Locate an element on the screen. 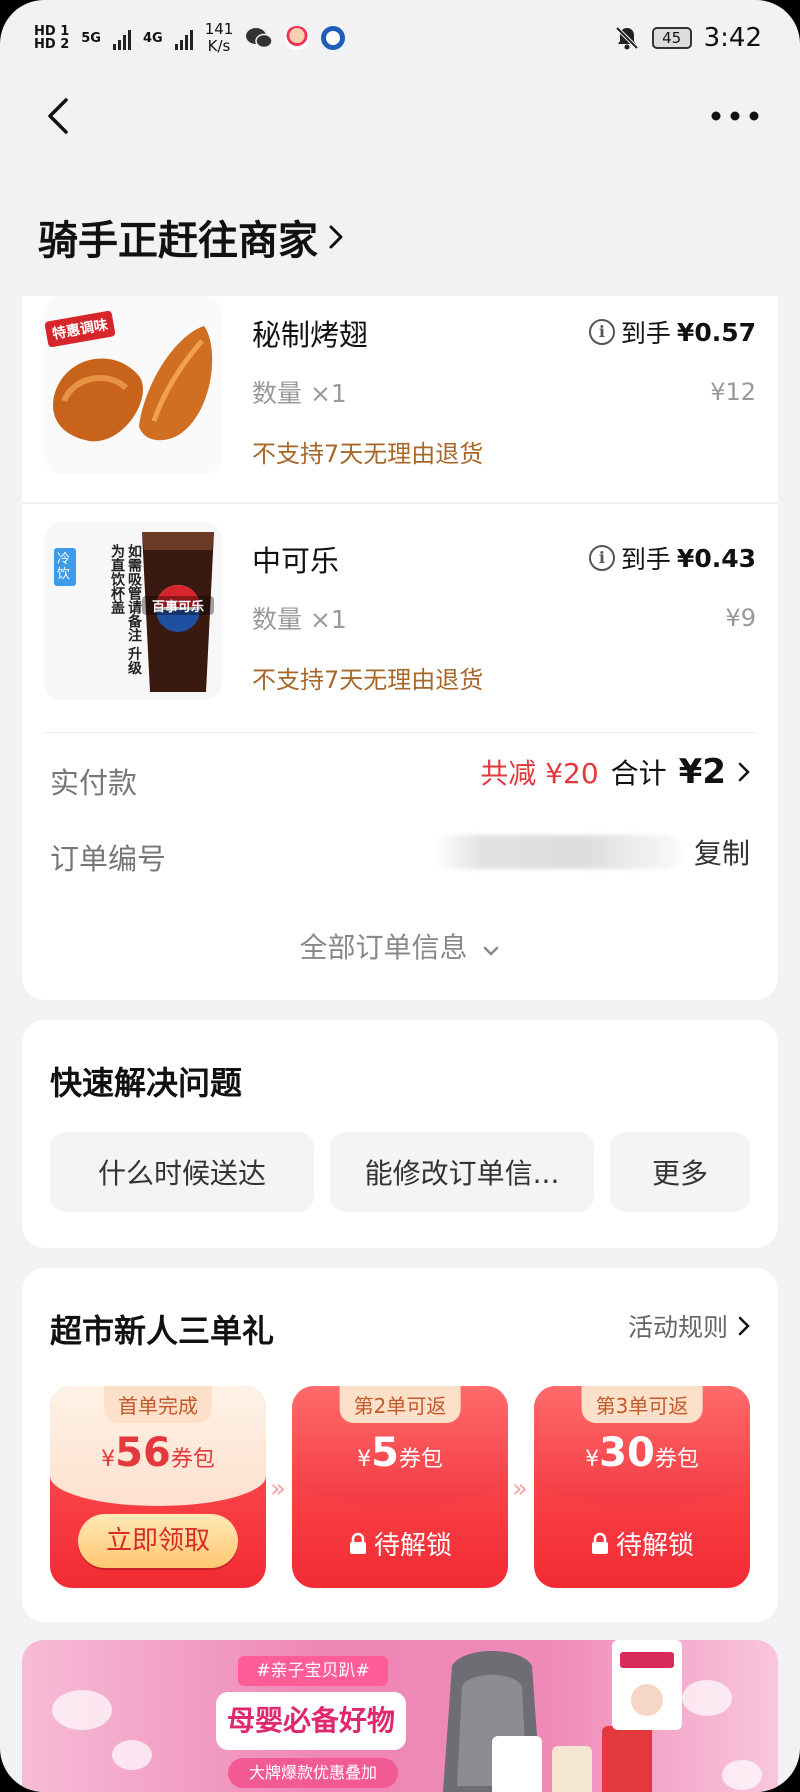  status-left: HD 1 HD 2 5G 4G 141 K/s is located at coordinates (190, 38).